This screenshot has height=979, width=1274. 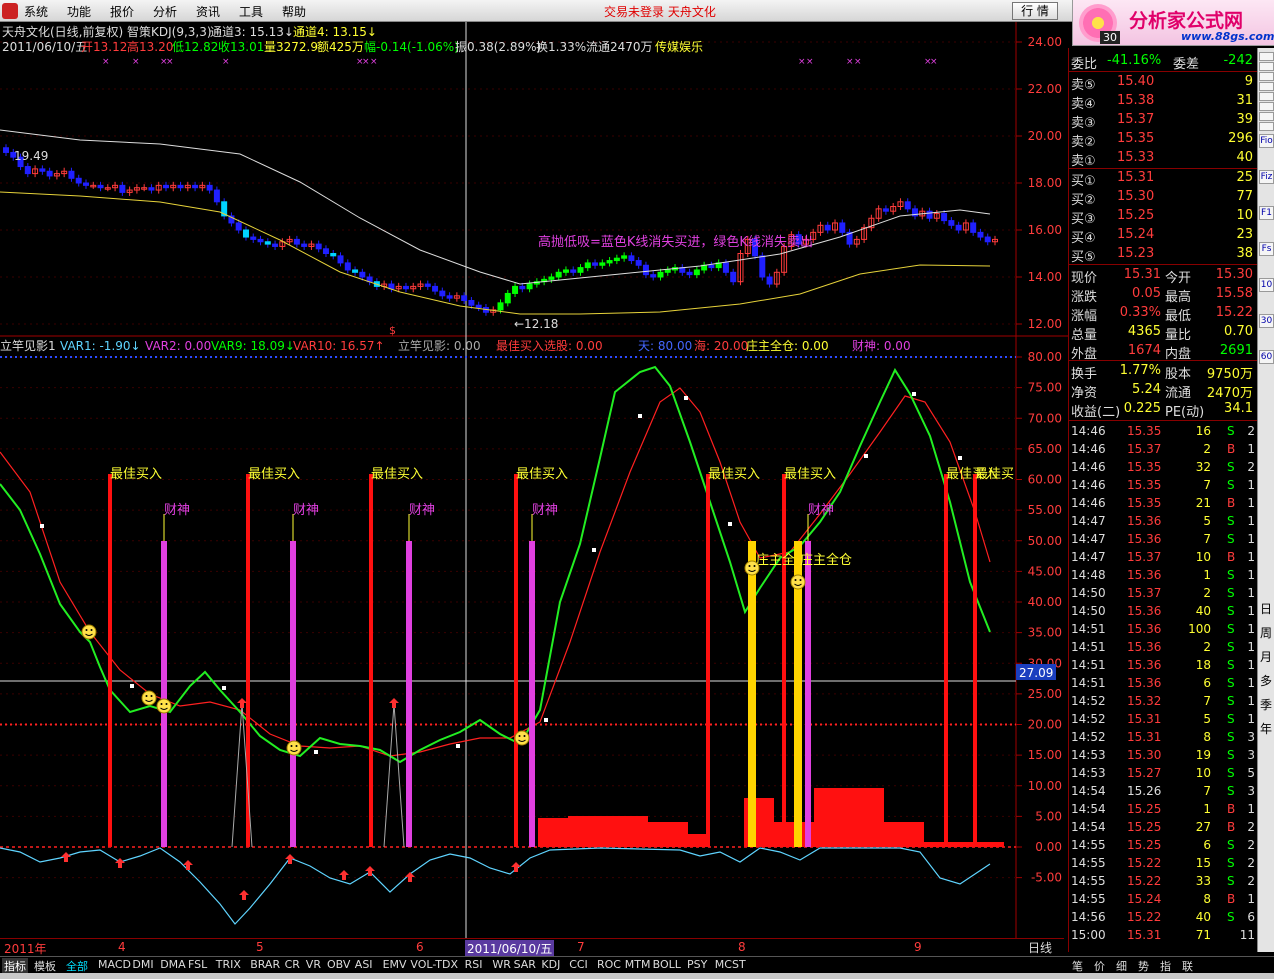 What do you see at coordinates (434, 964) in the screenshot?
I see `indicator-tab-VOL-TDX: VOL-TDX` at bounding box center [434, 964].